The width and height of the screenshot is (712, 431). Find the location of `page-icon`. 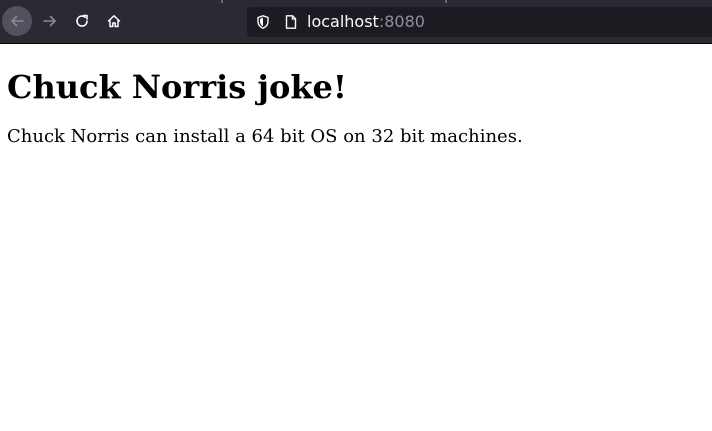

page-icon is located at coordinates (291, 22).